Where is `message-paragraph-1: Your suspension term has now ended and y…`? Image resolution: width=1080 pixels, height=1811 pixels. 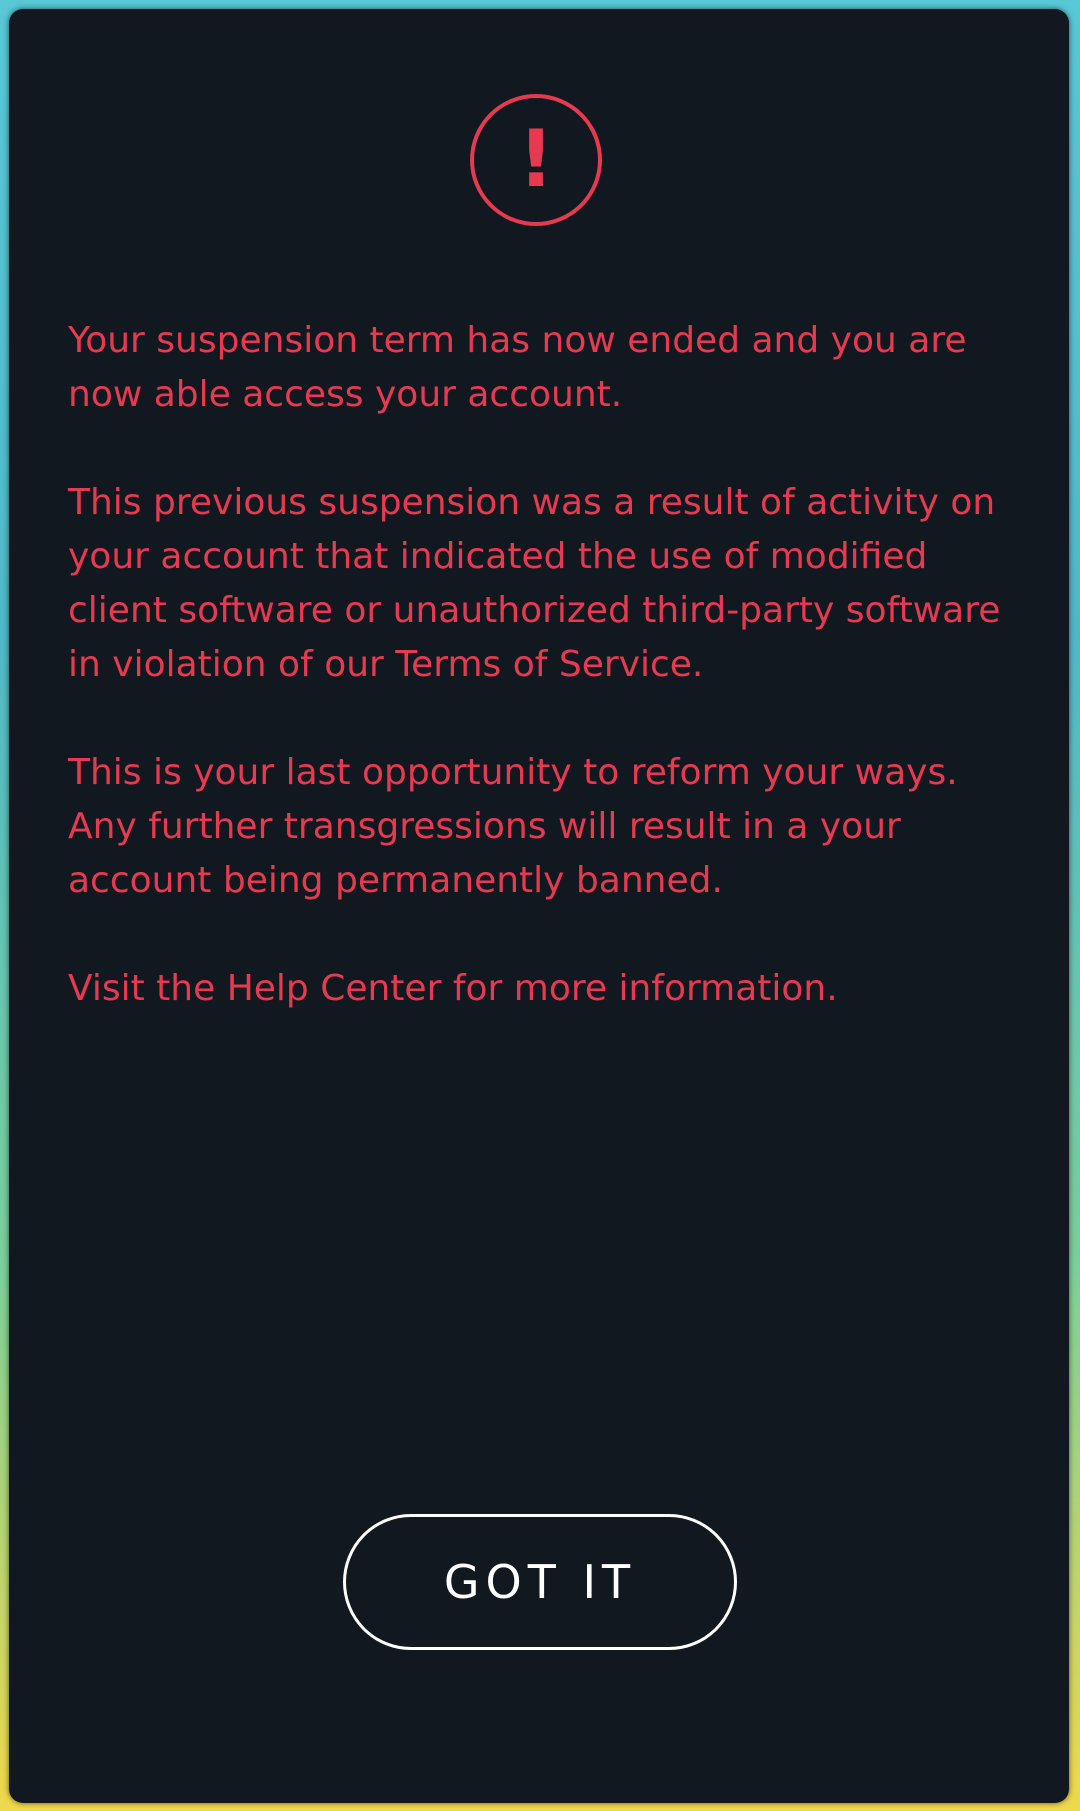 message-paragraph-1: Your suspension term has now ended and y… is located at coordinates (517, 367).